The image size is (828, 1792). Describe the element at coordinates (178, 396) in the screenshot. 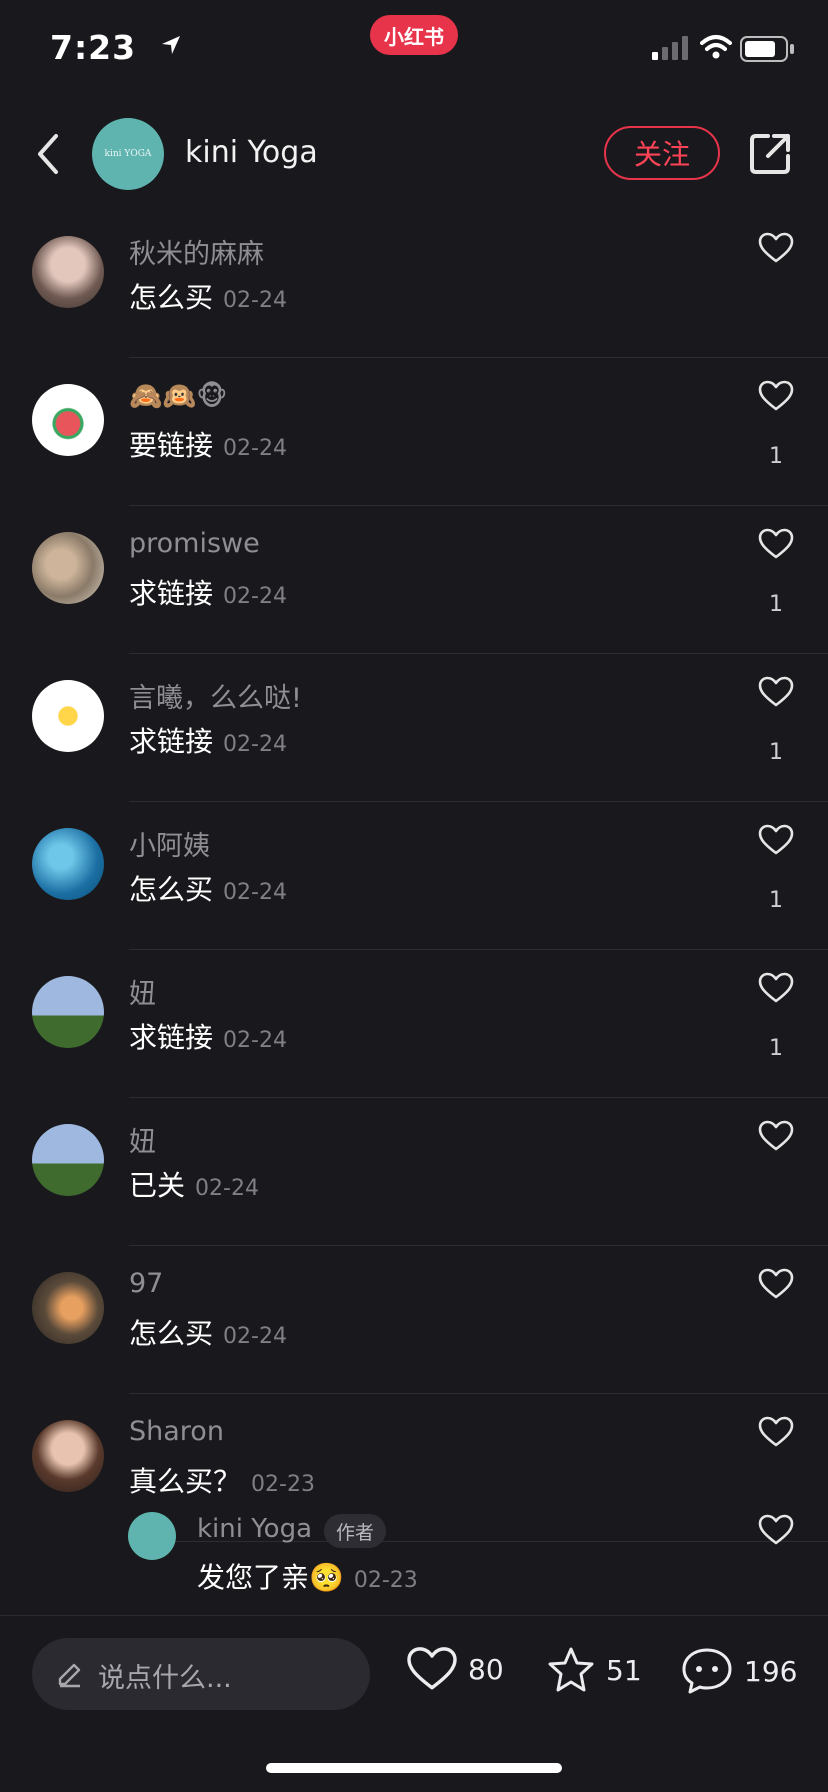

I see `commenter-name: 🙈🙉🐵` at that location.